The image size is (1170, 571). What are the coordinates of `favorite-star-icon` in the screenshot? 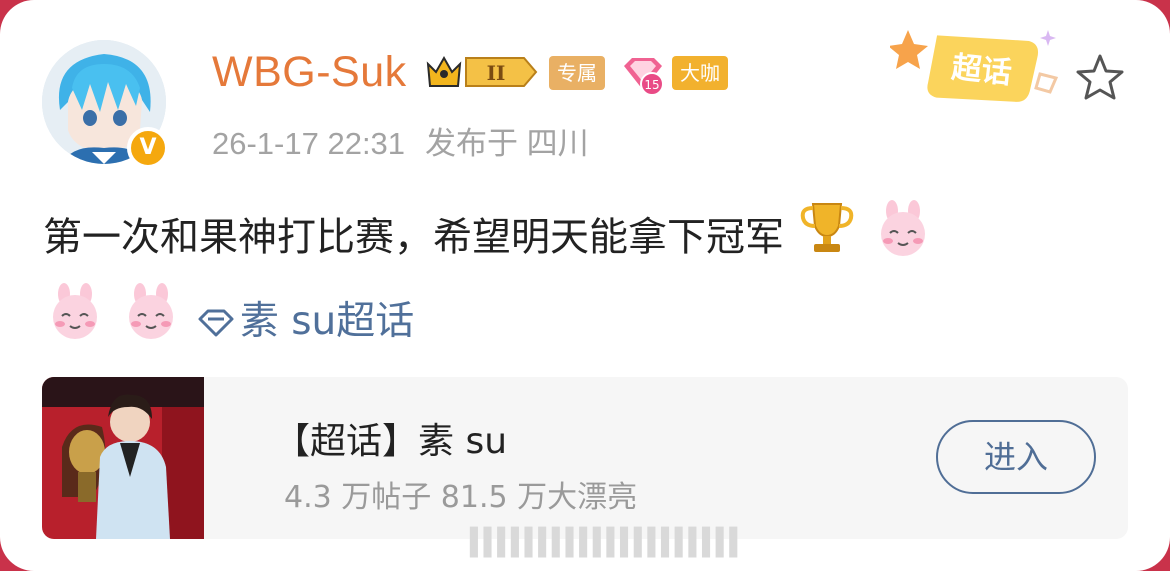 It's located at (1100, 80).